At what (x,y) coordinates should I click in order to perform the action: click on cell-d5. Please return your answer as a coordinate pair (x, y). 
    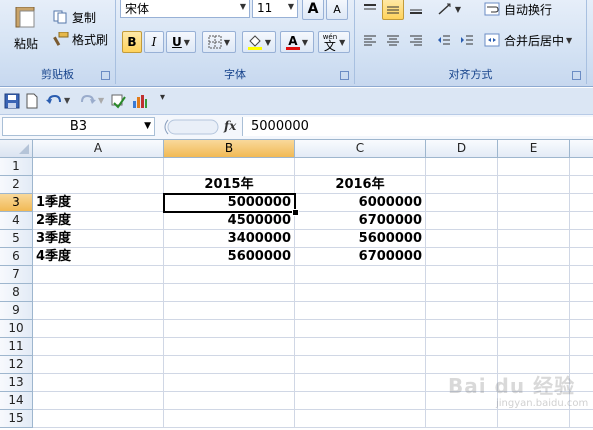
    Looking at the image, I should click on (462, 239).